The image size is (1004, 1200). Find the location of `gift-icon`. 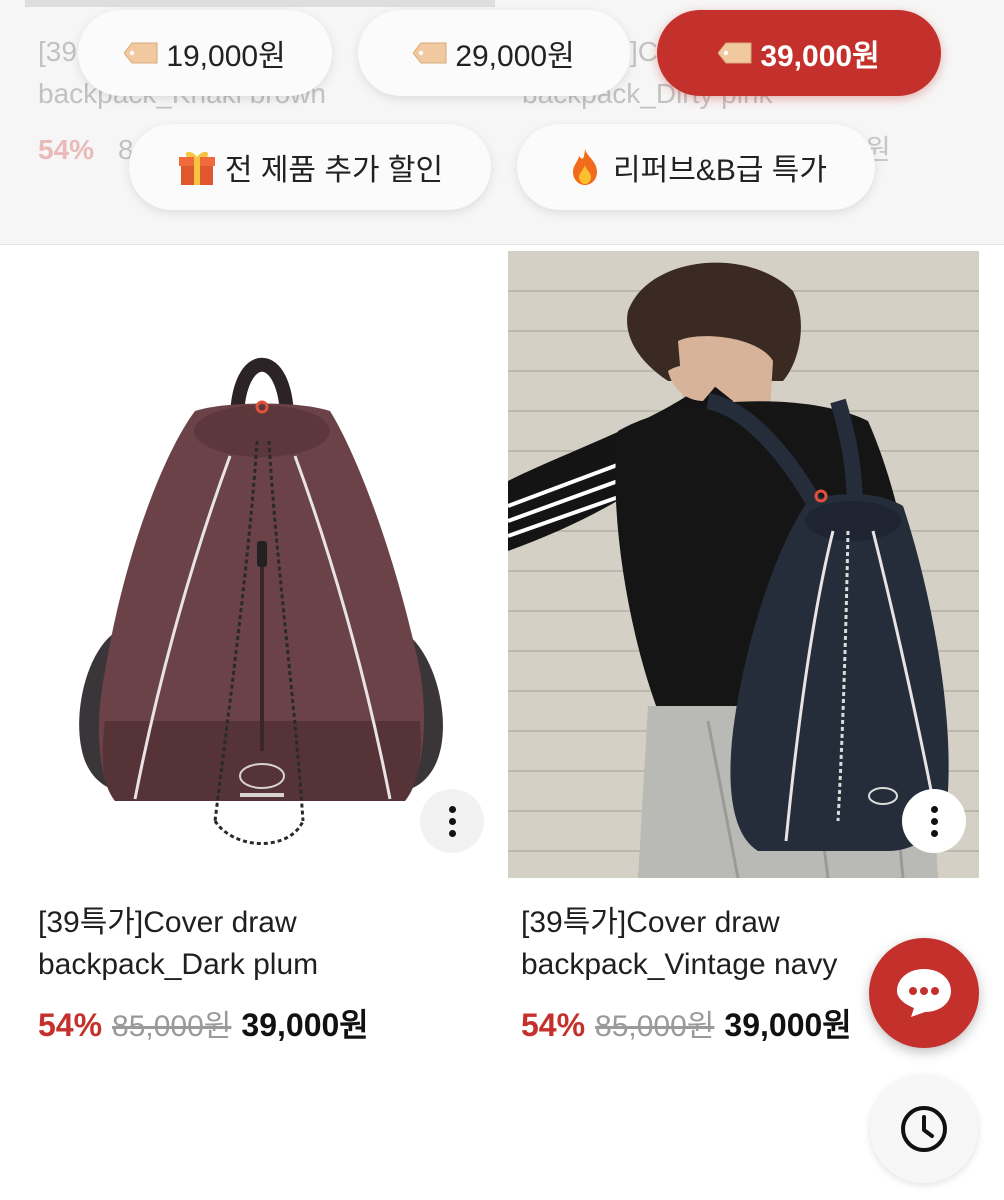

gift-icon is located at coordinates (196, 168).